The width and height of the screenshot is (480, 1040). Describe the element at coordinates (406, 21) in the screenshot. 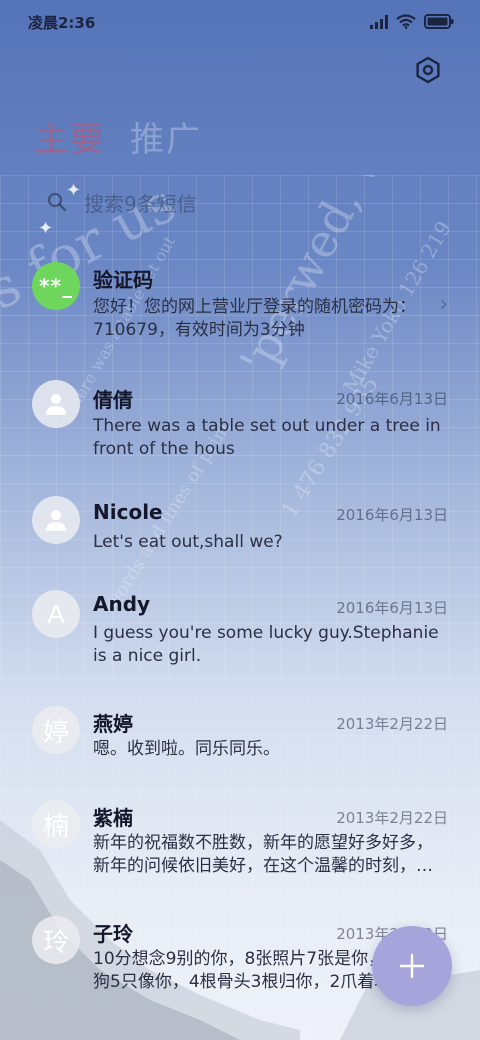

I see `wifi-icon` at that location.